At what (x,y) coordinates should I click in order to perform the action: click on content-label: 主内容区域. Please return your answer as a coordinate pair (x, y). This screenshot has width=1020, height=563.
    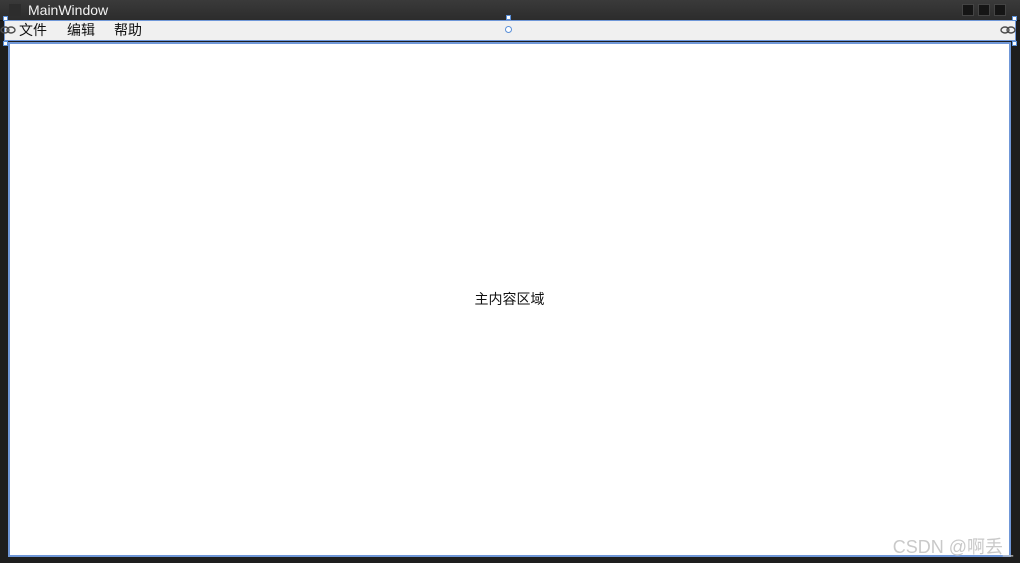
    Looking at the image, I should click on (509, 300).